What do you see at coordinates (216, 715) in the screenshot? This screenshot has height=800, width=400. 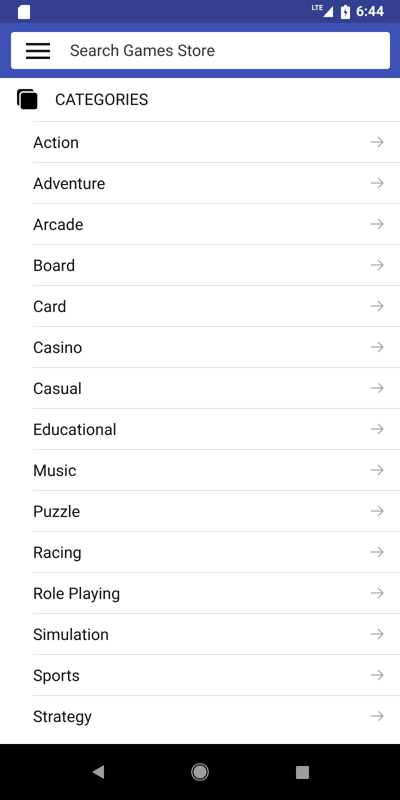 I see `category-item: Strategy` at bounding box center [216, 715].